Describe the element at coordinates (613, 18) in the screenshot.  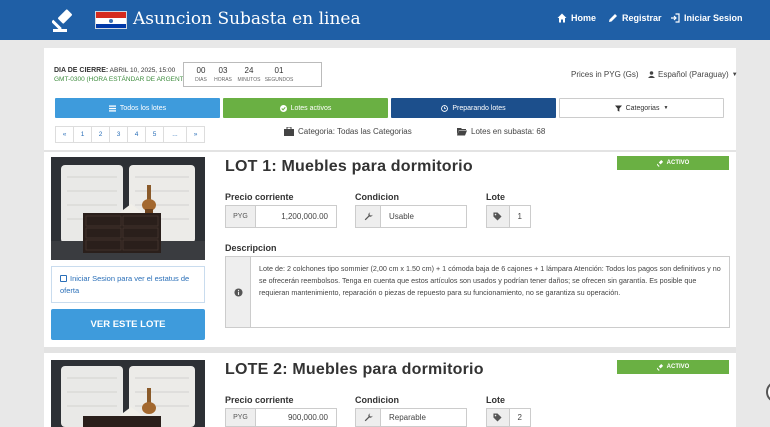
I see `pencil-icon` at that location.